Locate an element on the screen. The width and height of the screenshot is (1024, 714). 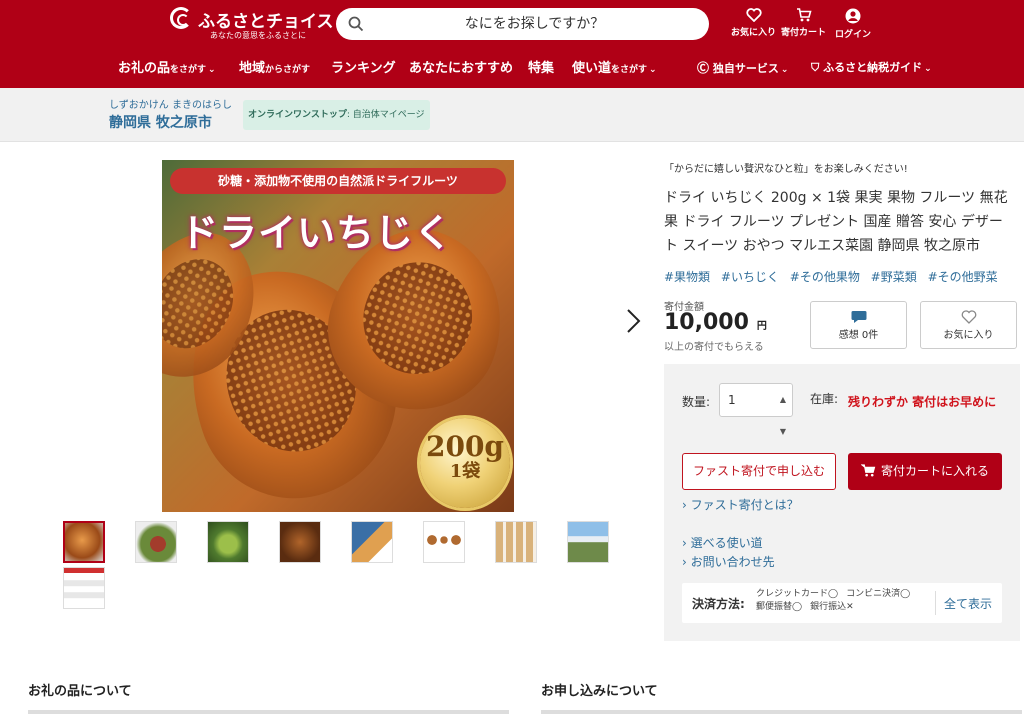
add-to-cart-button: 寄付カートに入れる is located at coordinates (925, 471).